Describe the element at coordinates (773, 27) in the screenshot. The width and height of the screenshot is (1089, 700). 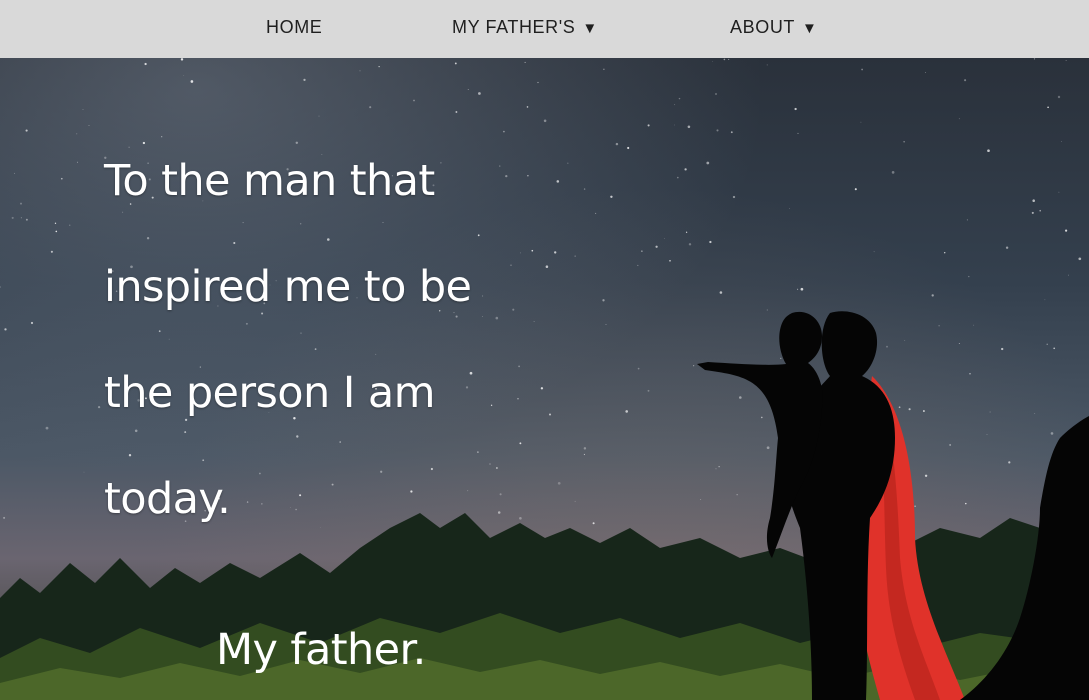
I see `nav-about-dropdown: ABOUT ▼` at that location.